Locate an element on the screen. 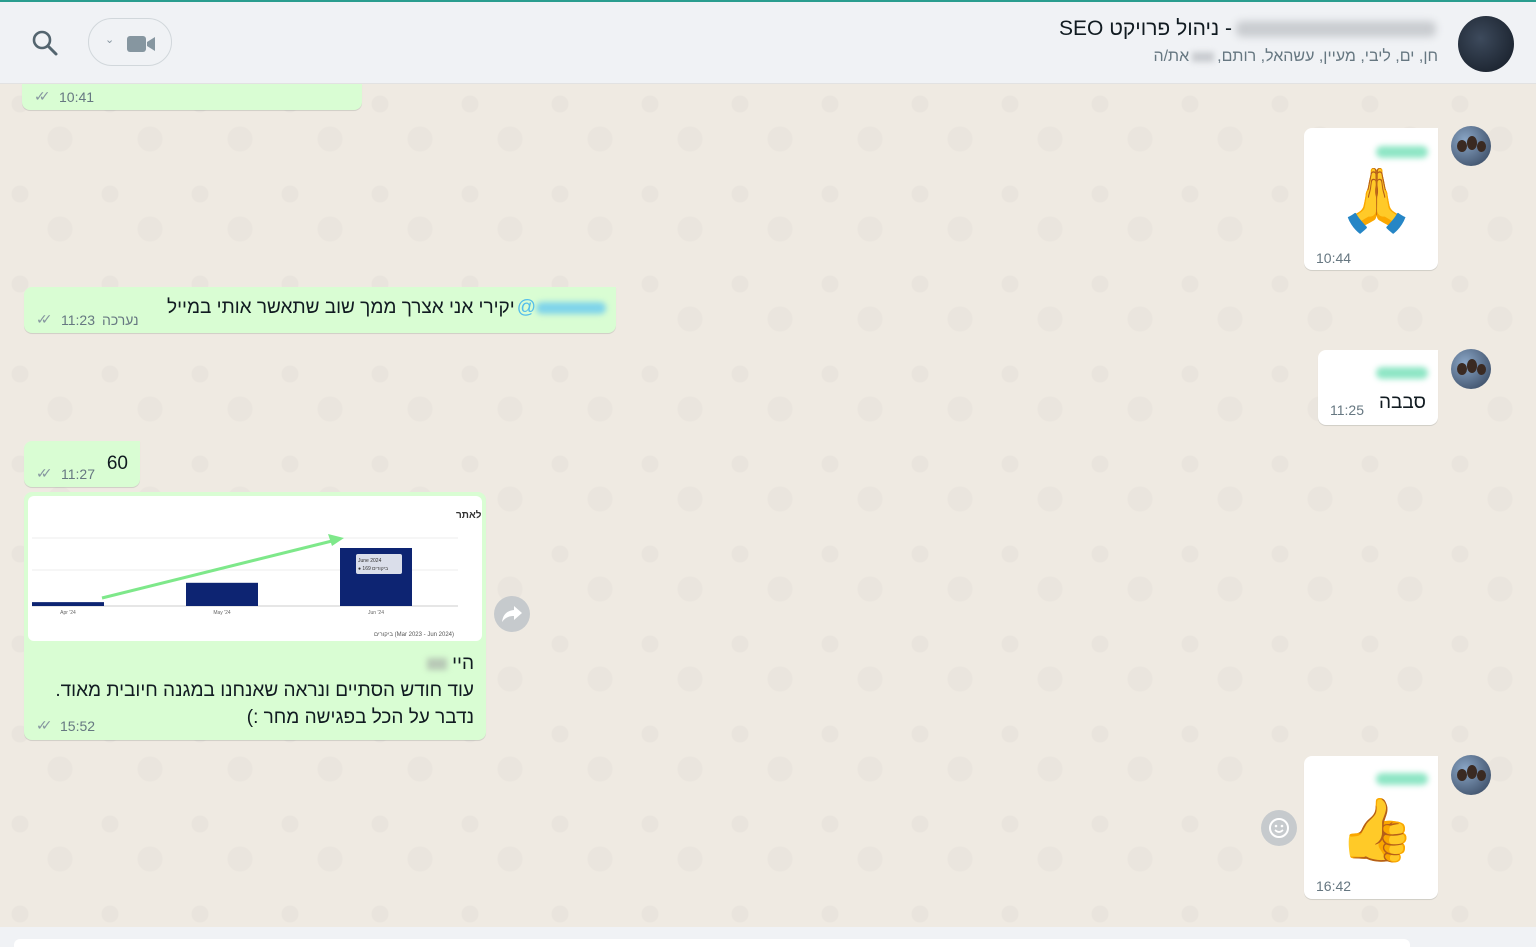 This screenshot has width=1536, height=947. message-outgoing: 60 ✓✓ 11:27 is located at coordinates (82, 464).